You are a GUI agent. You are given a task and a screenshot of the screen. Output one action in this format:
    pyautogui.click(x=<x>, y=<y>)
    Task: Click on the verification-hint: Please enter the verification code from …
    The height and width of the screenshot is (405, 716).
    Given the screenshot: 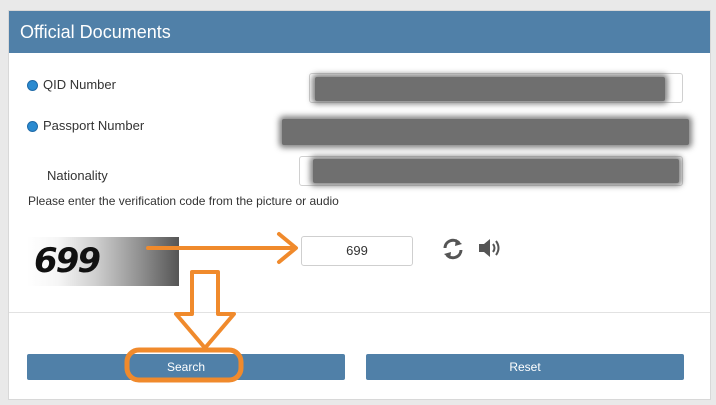 What is the action you would take?
    pyautogui.click(x=183, y=201)
    